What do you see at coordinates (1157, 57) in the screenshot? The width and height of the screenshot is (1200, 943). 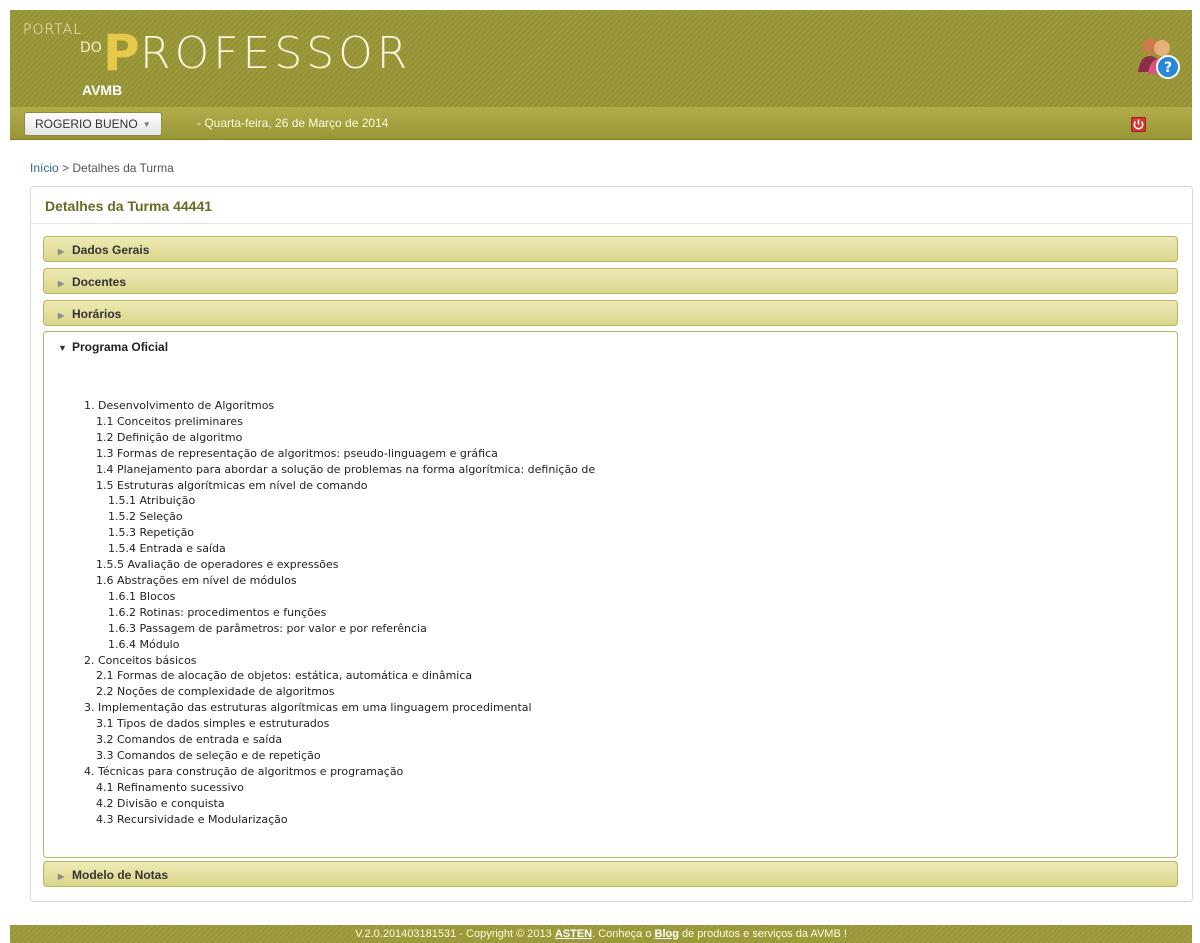 I see `help-user-icon: ?` at bounding box center [1157, 57].